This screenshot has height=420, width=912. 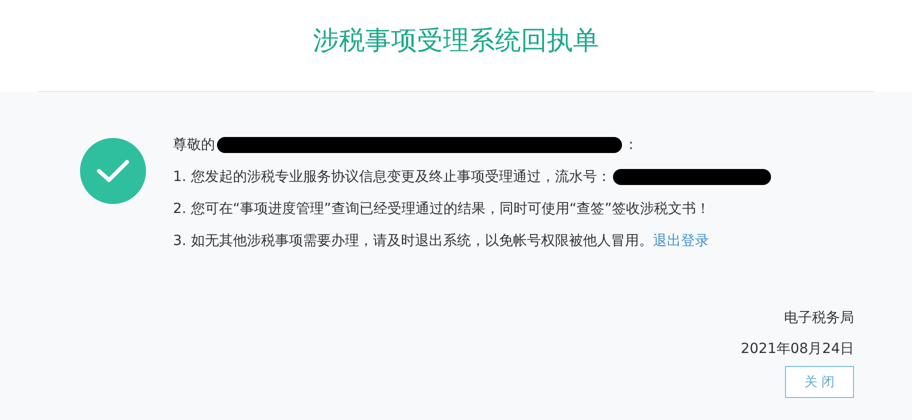 I want to click on notice-line: 1. 您发起的涉税专业服务协议信息变更及终止事项受理通过，流水号：, so click(x=392, y=177).